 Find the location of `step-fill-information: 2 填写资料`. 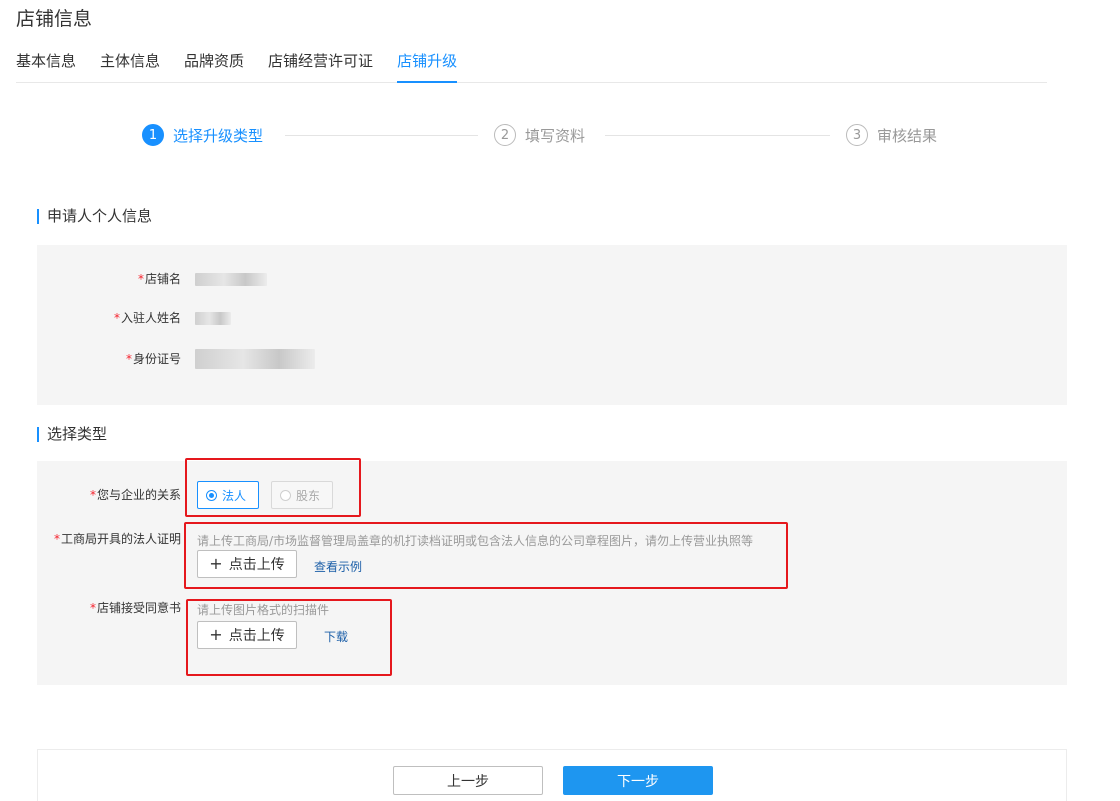

step-fill-information: 2 填写资料 is located at coordinates (539, 135).